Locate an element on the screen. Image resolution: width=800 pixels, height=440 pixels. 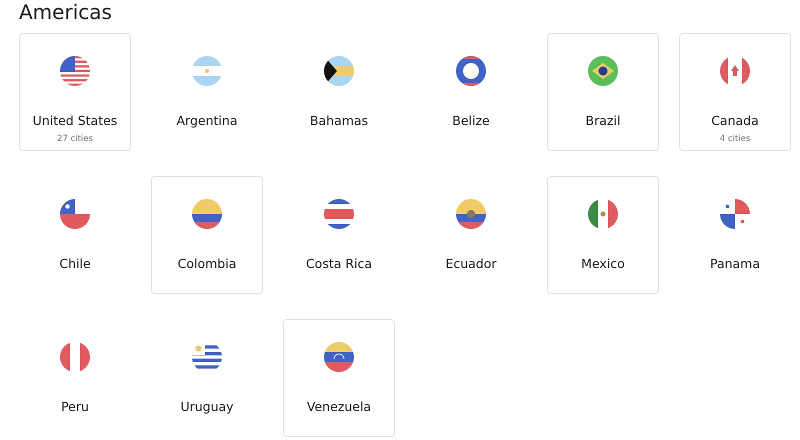
country-name: Mexico is located at coordinates (603, 263).